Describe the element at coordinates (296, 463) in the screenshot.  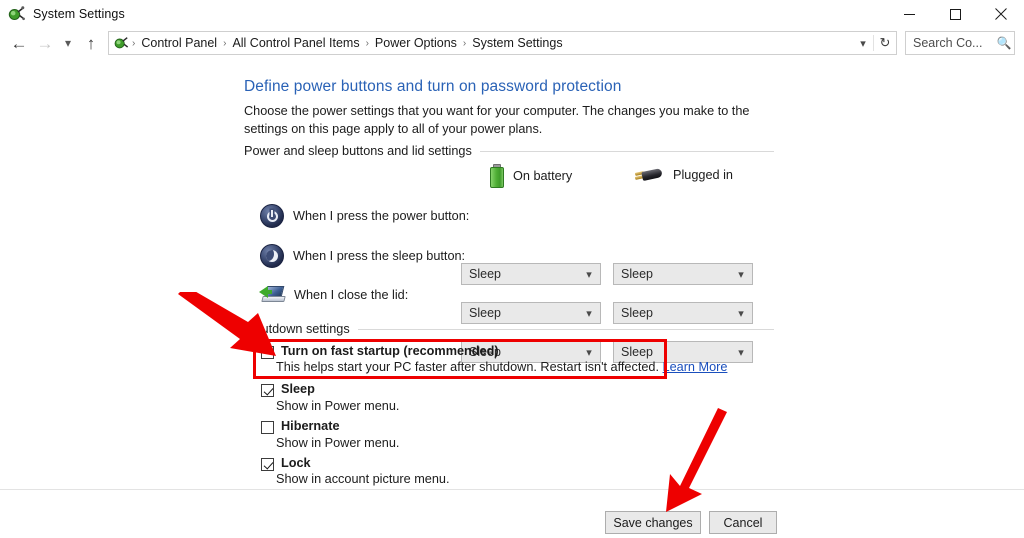
I see `lock-label: Lock` at that location.